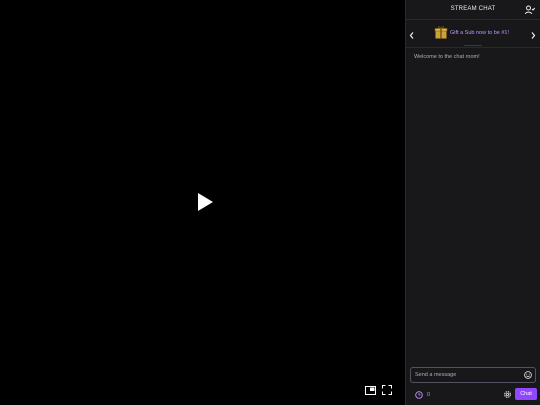 This screenshot has width=540, height=405. Describe the element at coordinates (473, 375) in the screenshot. I see `send-message-input: Send a message` at that location.